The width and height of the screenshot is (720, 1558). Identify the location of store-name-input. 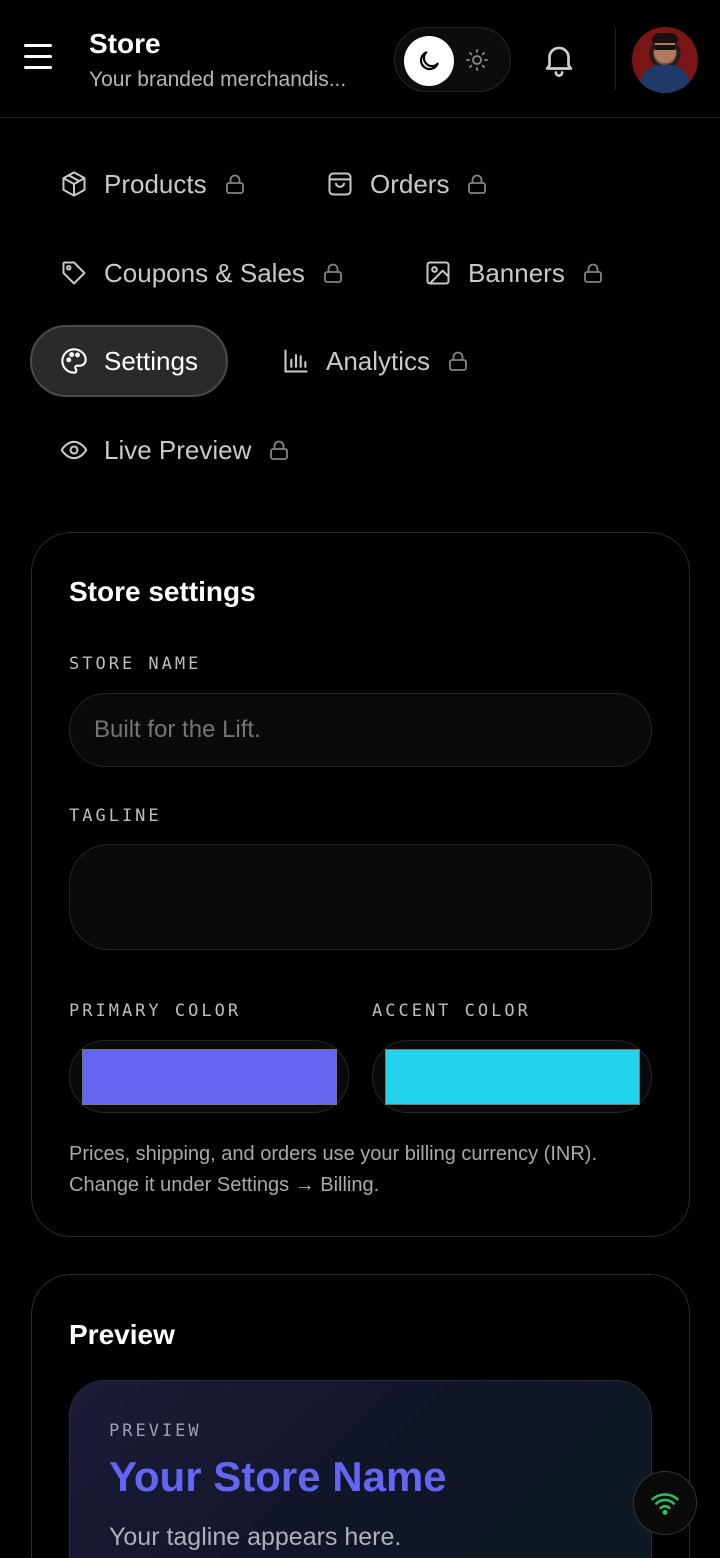
(360, 730).